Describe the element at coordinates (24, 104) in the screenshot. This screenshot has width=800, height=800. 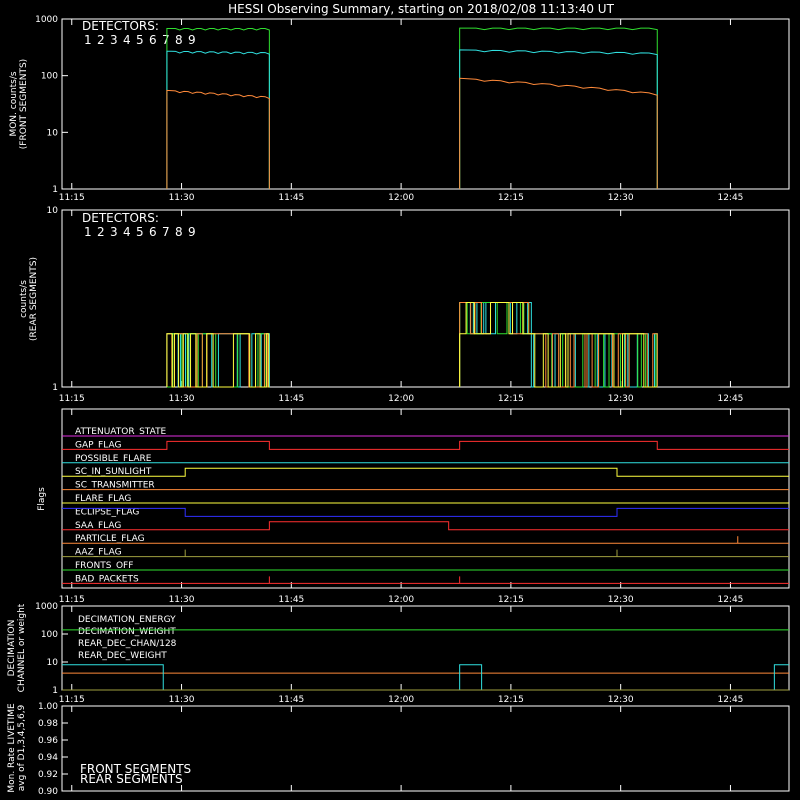
I see `front-ylabel-2: (FRONT SEGMENTS)` at that location.